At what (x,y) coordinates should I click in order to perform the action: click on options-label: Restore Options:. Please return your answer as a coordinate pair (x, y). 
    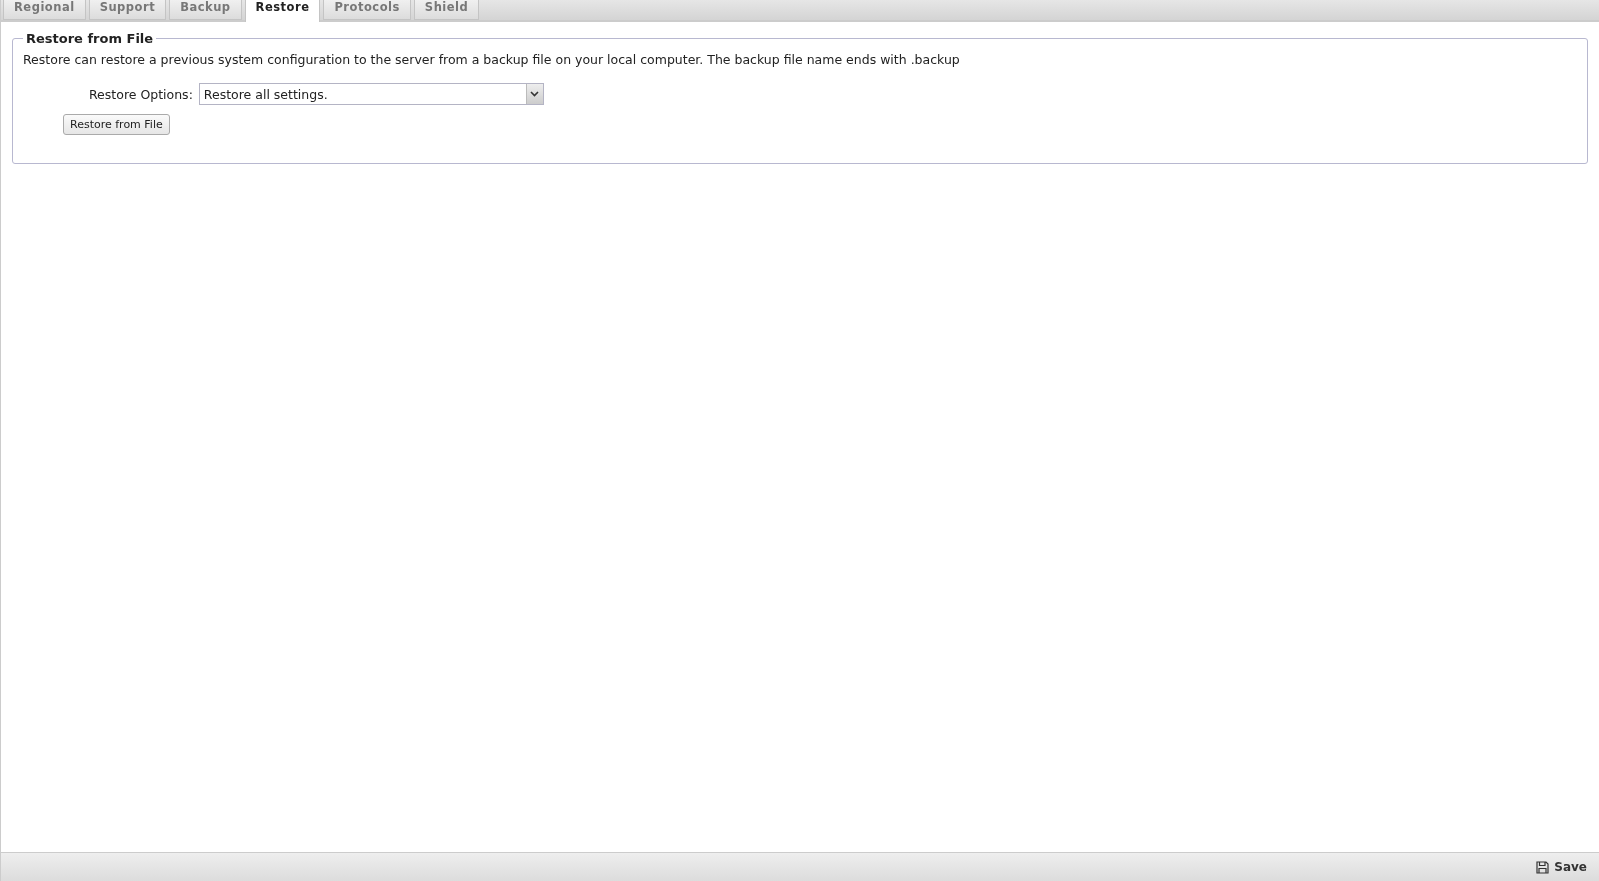
    Looking at the image, I should click on (141, 94).